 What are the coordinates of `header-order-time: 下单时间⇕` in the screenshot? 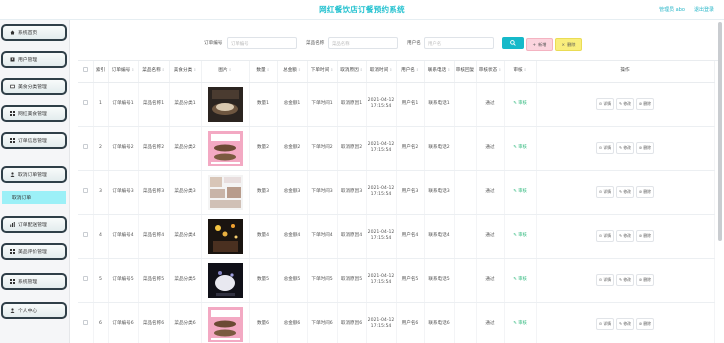 It's located at (322, 72).